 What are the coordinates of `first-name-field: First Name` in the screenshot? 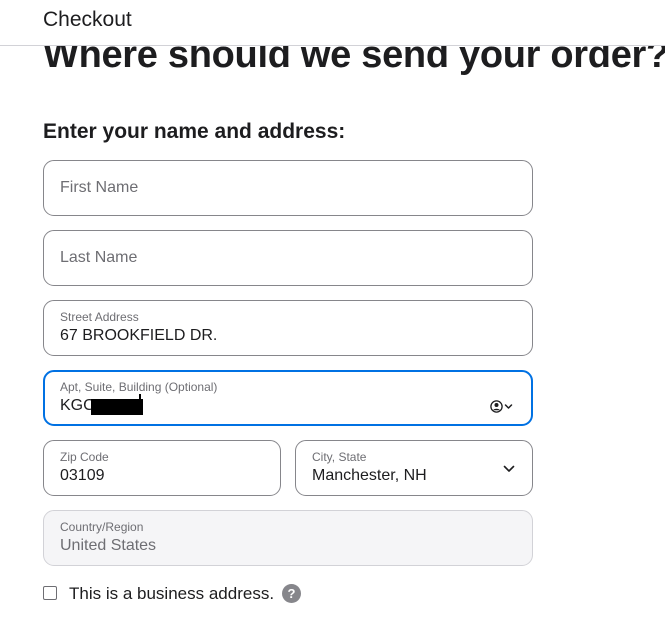 It's located at (288, 188).